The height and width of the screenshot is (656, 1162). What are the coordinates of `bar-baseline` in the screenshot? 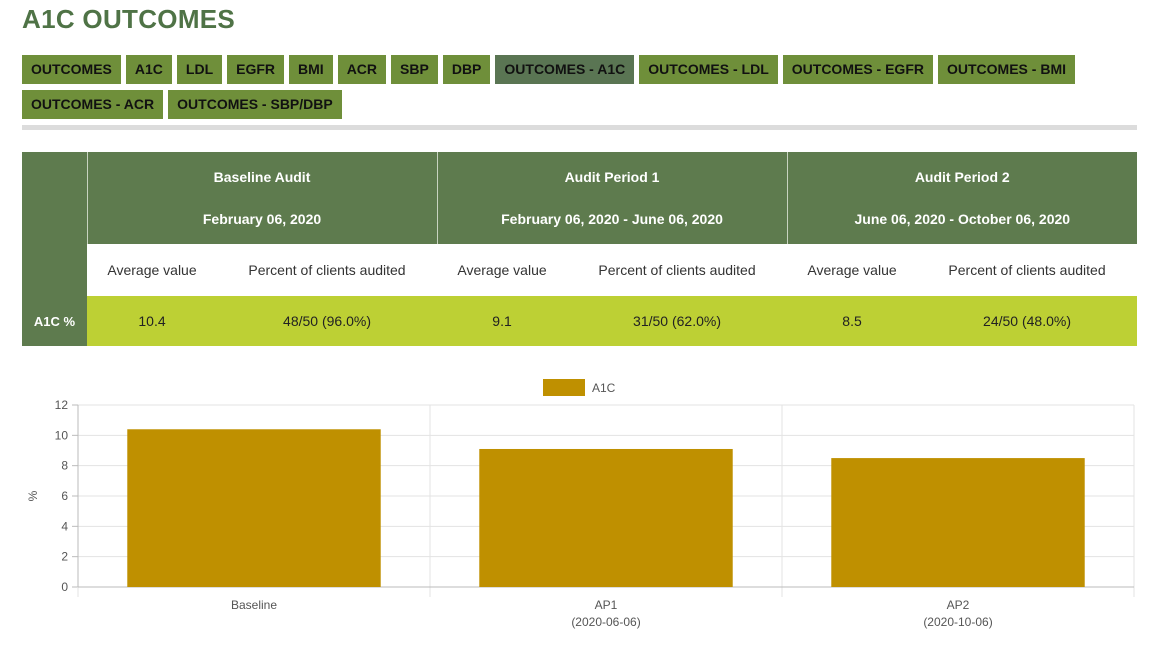 It's located at (254, 508).